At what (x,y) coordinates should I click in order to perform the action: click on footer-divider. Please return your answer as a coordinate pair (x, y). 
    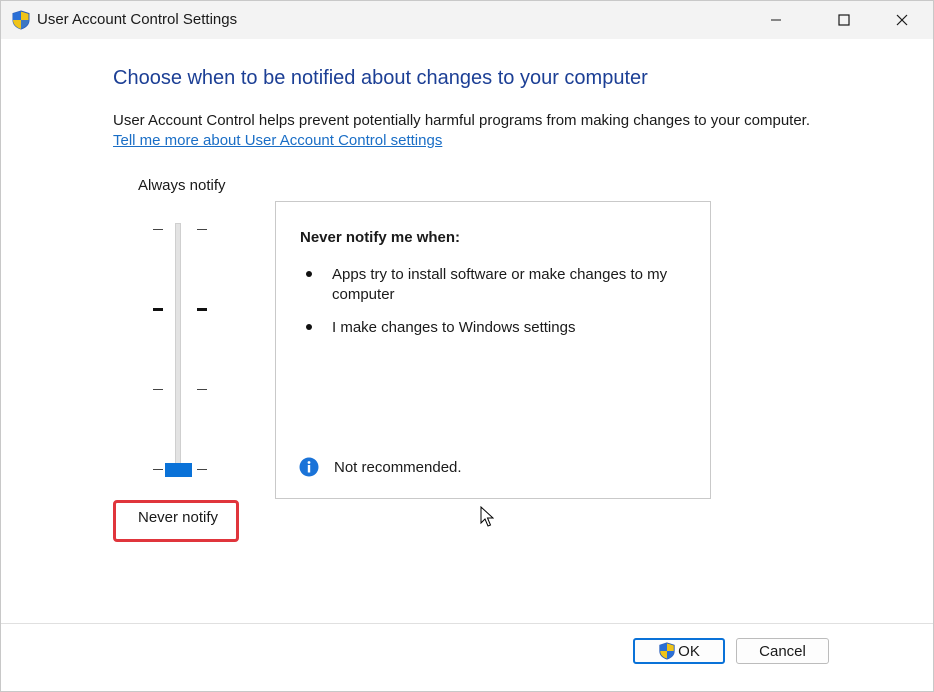
    Looking at the image, I should click on (467, 623).